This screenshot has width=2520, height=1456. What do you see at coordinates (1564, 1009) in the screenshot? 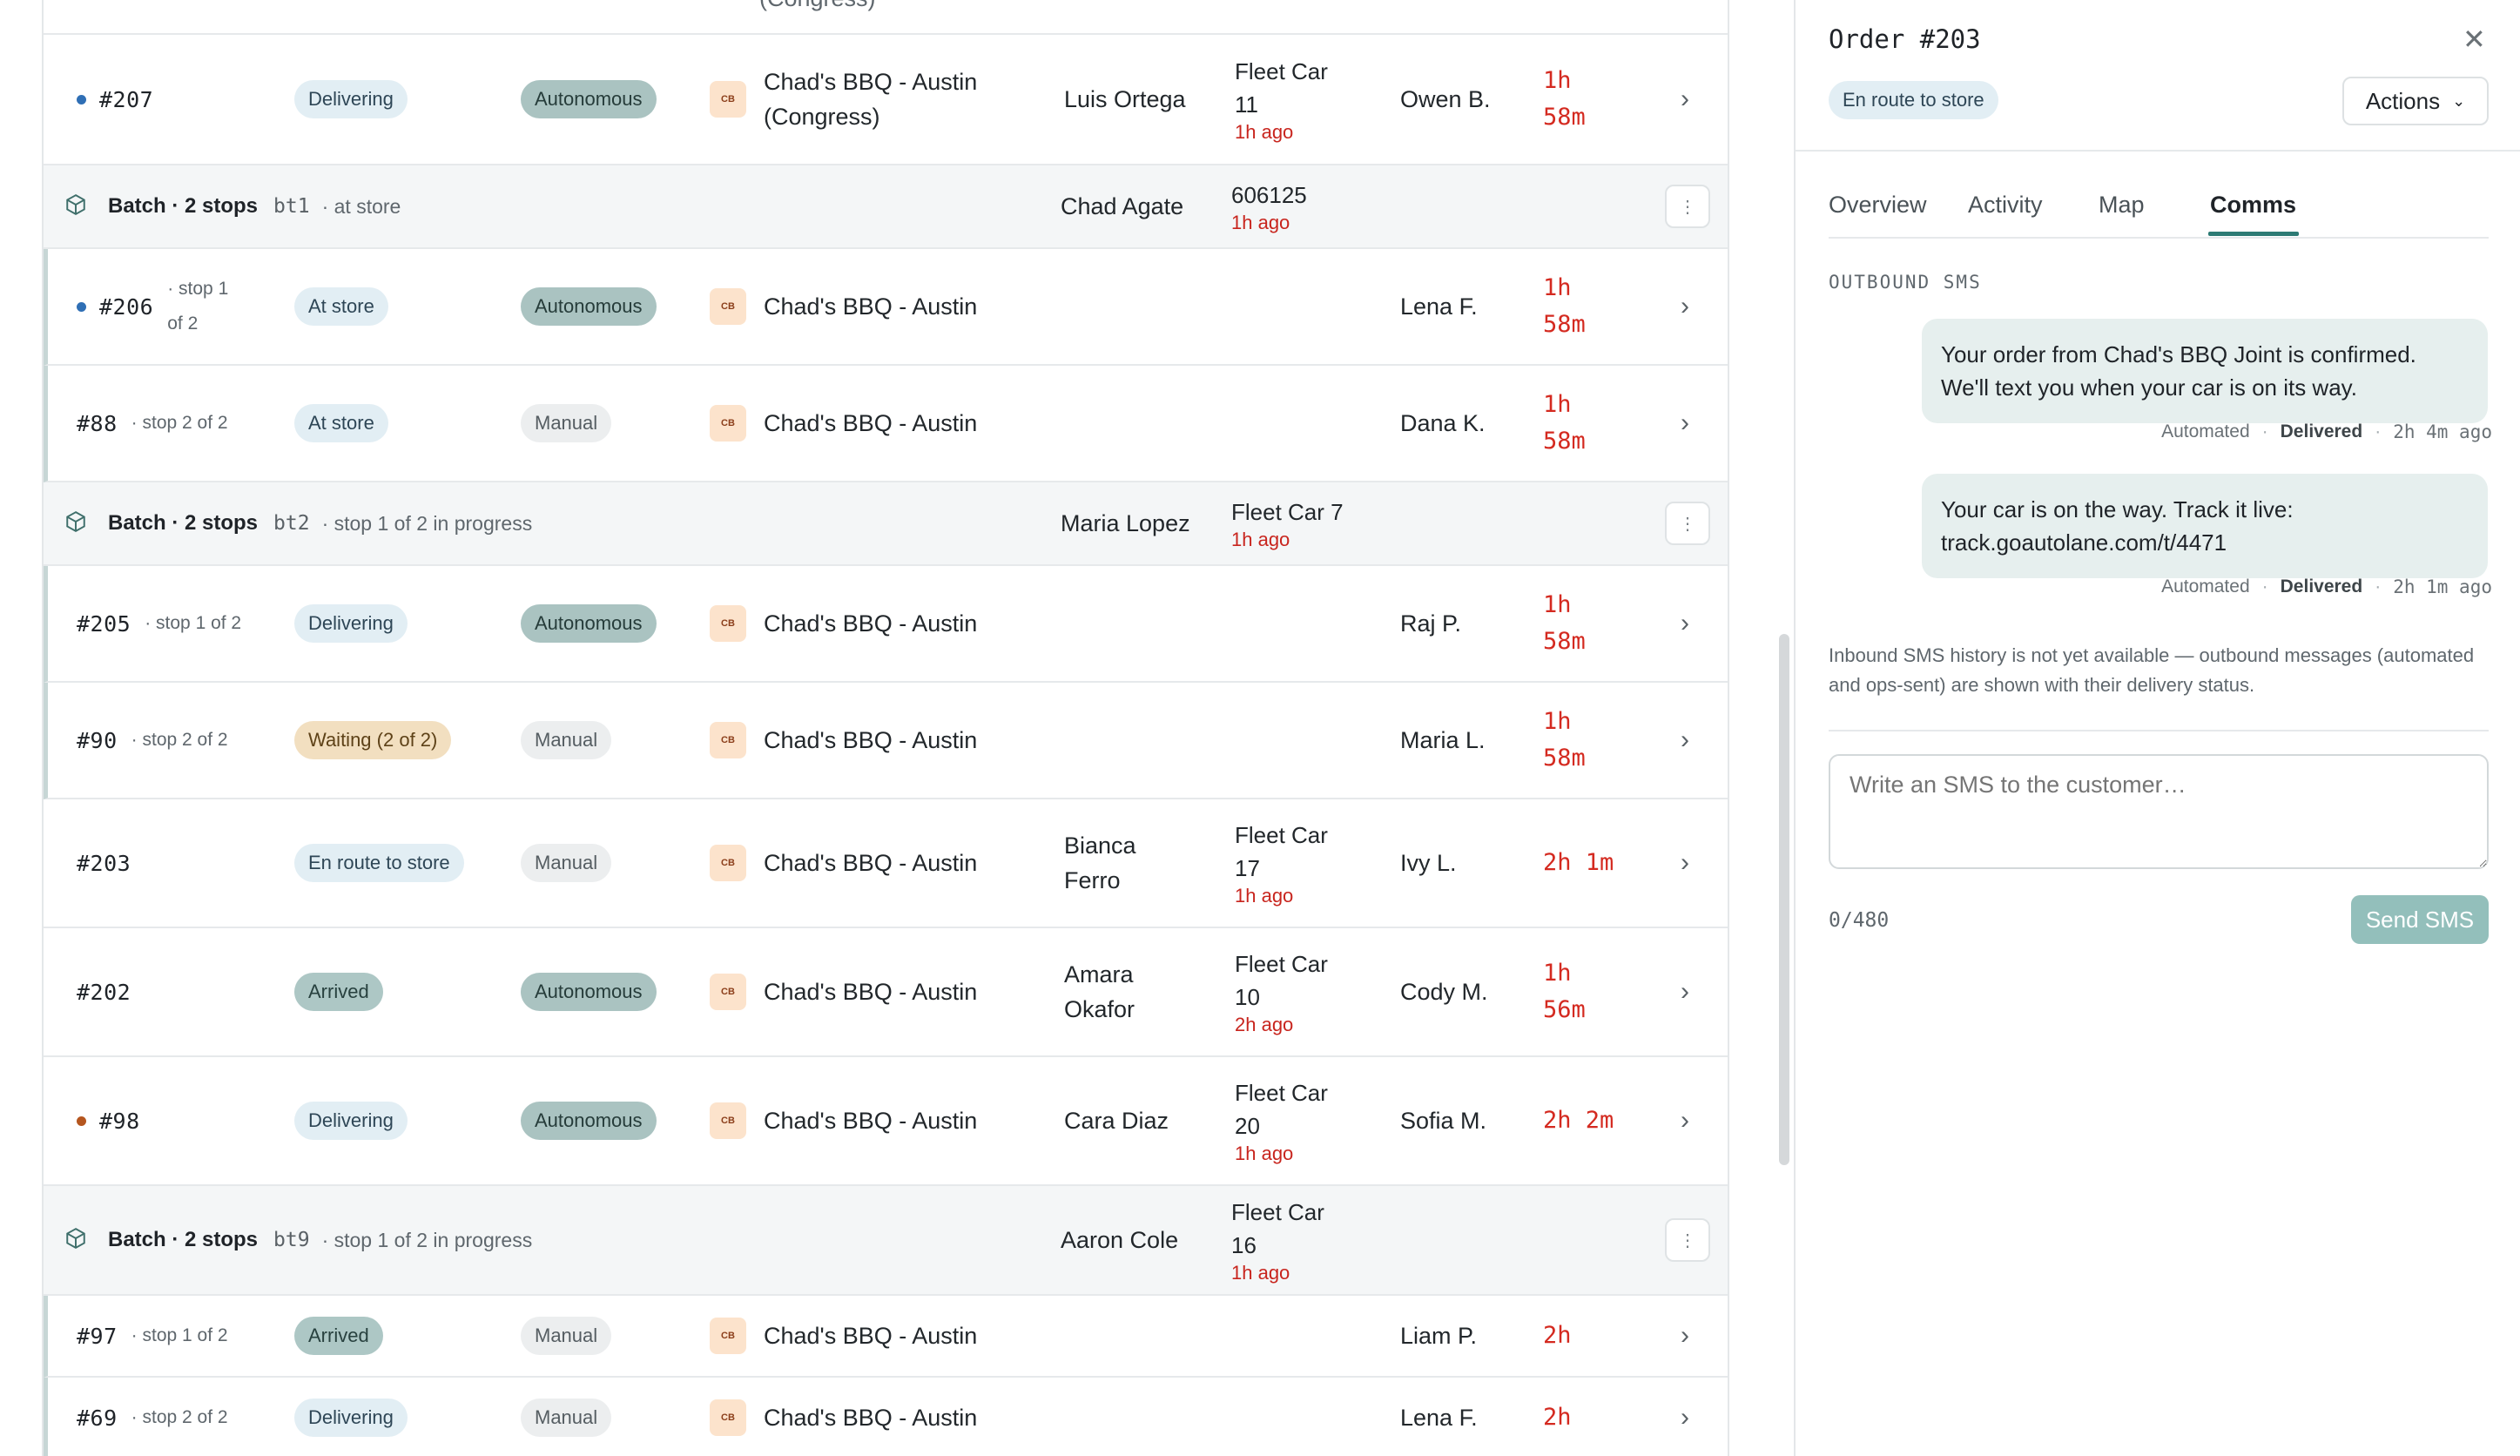
I see `eta-line: 56m` at bounding box center [1564, 1009].